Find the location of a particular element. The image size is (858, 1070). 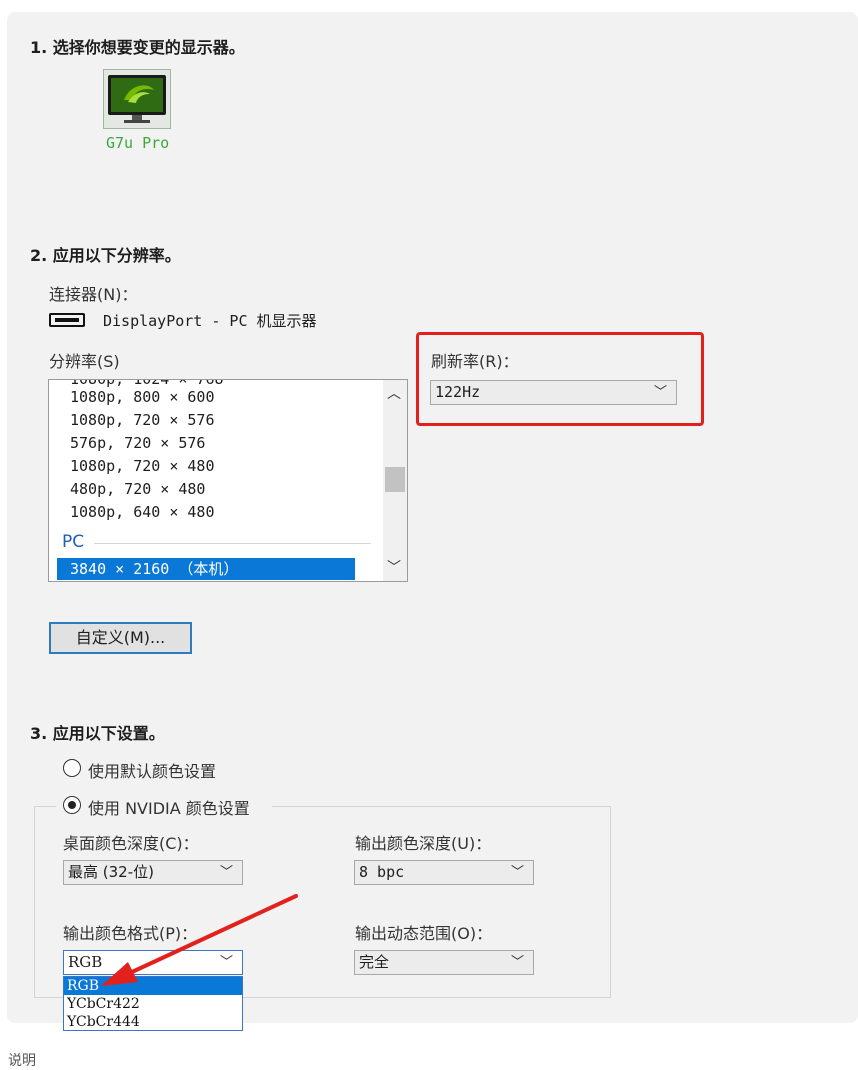

list-scrollbar: ︿ ﹀ is located at coordinates (395, 480).